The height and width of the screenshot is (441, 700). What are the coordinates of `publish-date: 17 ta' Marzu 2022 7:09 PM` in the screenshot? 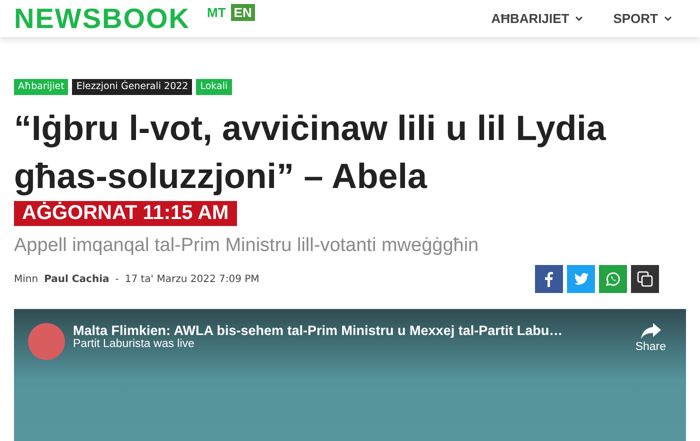 It's located at (192, 279).